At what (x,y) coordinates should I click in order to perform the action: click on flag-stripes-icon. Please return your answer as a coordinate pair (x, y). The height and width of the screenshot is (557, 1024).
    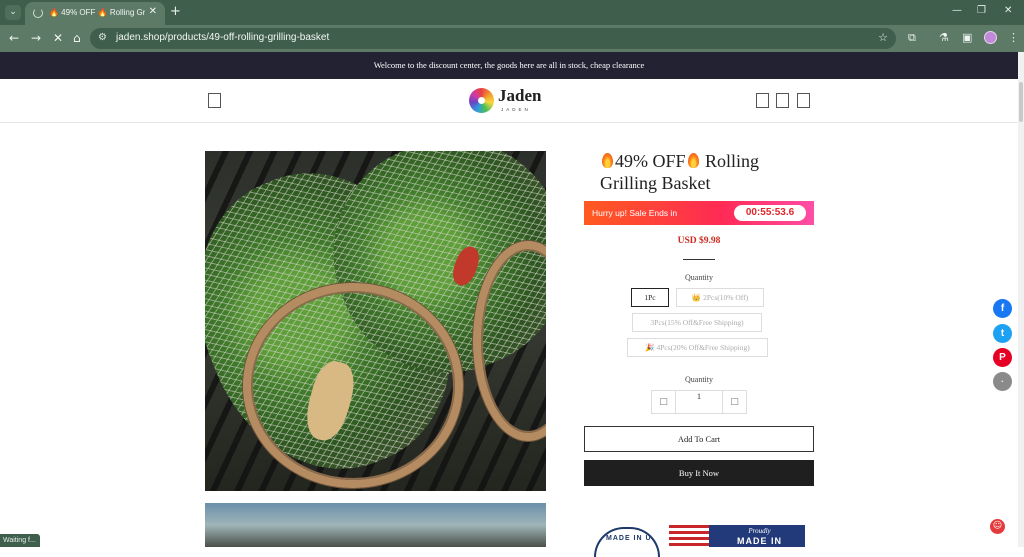
    Looking at the image, I should click on (689, 536).